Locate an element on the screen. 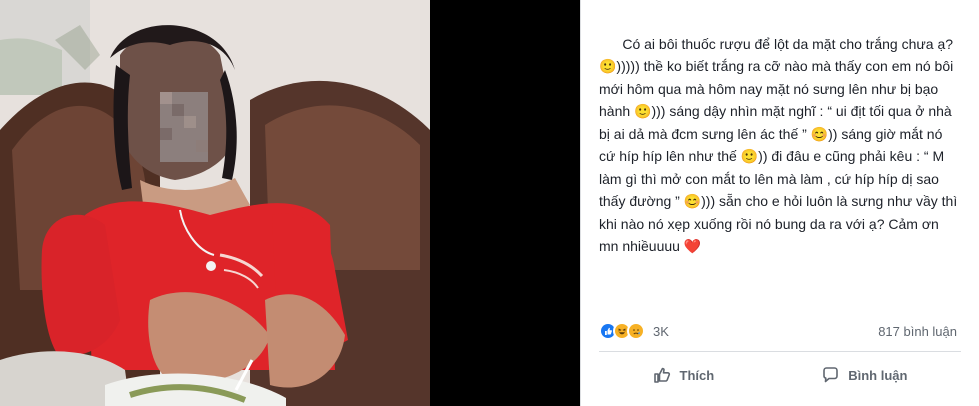  comment-outline-icon is located at coordinates (831, 375).